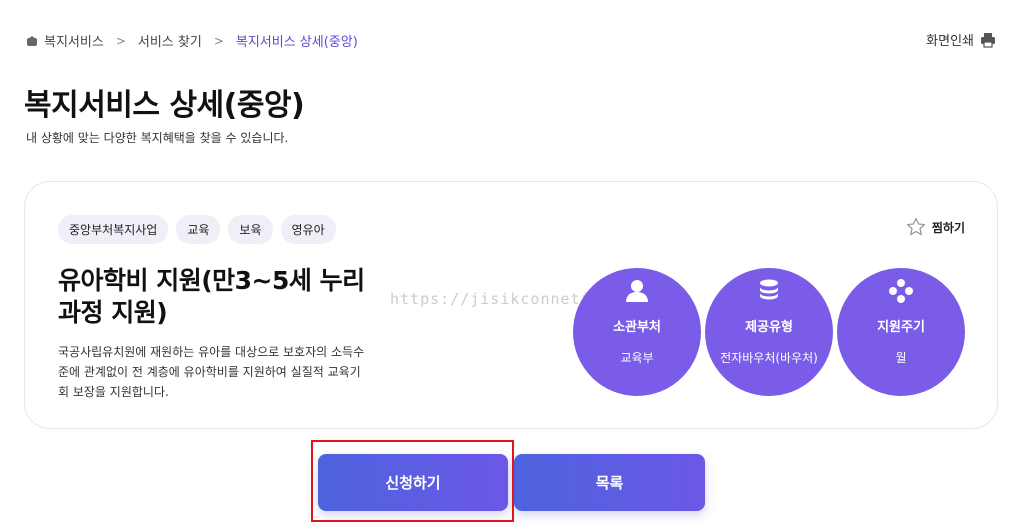  Describe the element at coordinates (296, 42) in the screenshot. I see `breadcrumb-item-current: 복지서비스 상세(중앙)` at that location.